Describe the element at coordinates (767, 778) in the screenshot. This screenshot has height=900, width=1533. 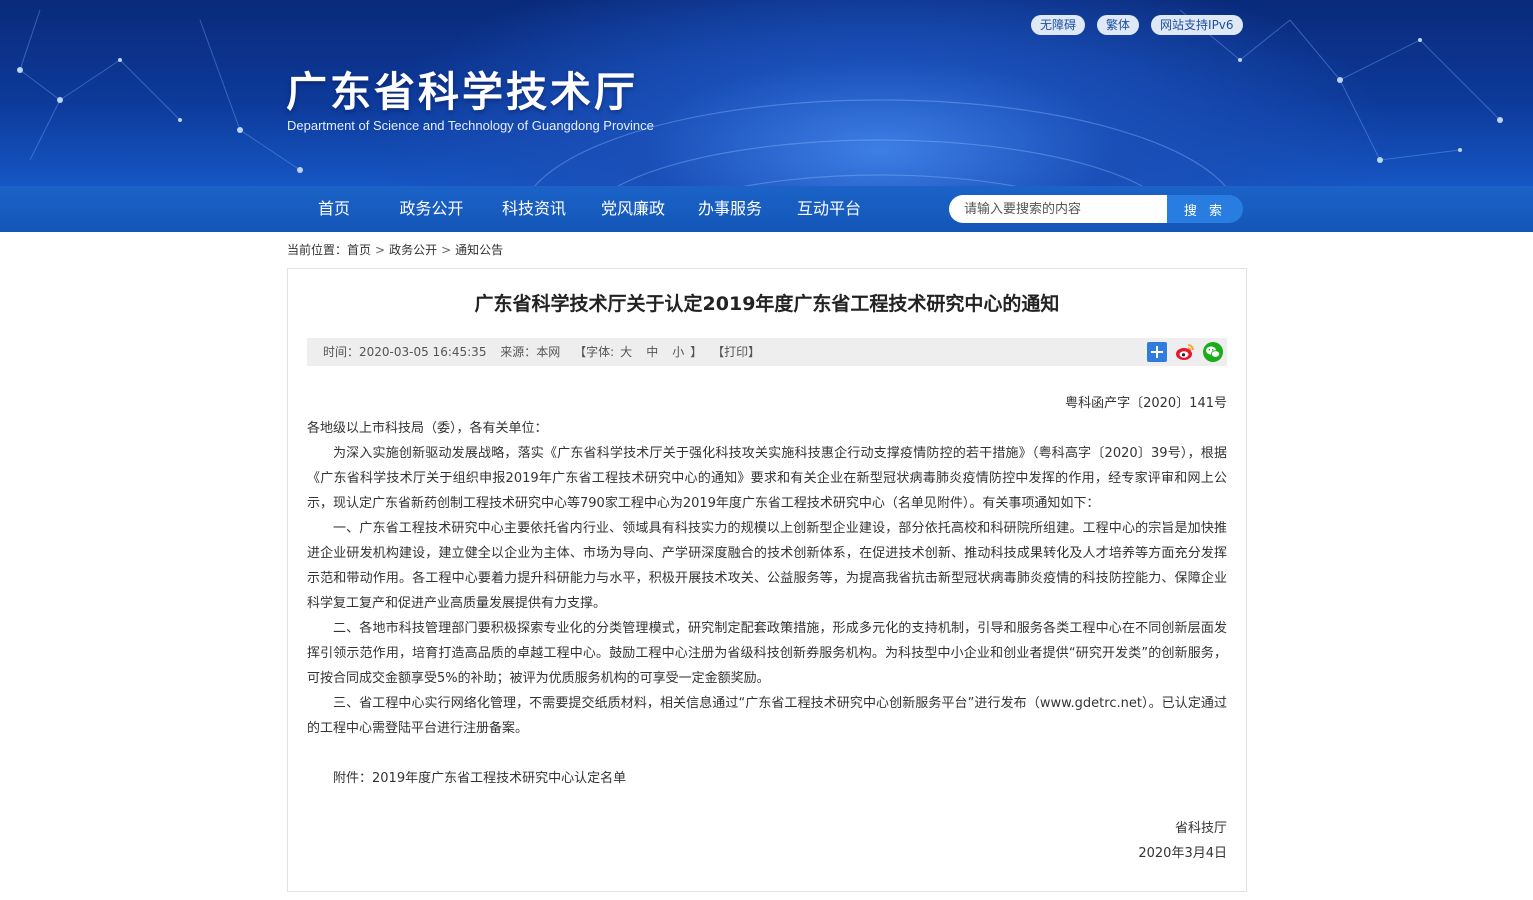
I see `attachment-link: 附件：2019年度广东省工程技术研究中心认定名单` at that location.